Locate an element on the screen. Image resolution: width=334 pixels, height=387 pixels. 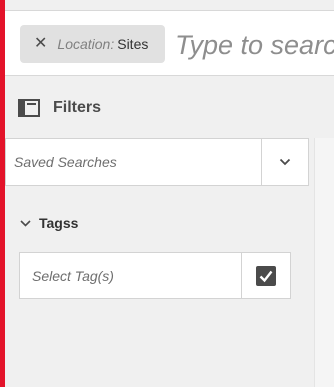
content-area-edge is located at coordinates (324, 262).